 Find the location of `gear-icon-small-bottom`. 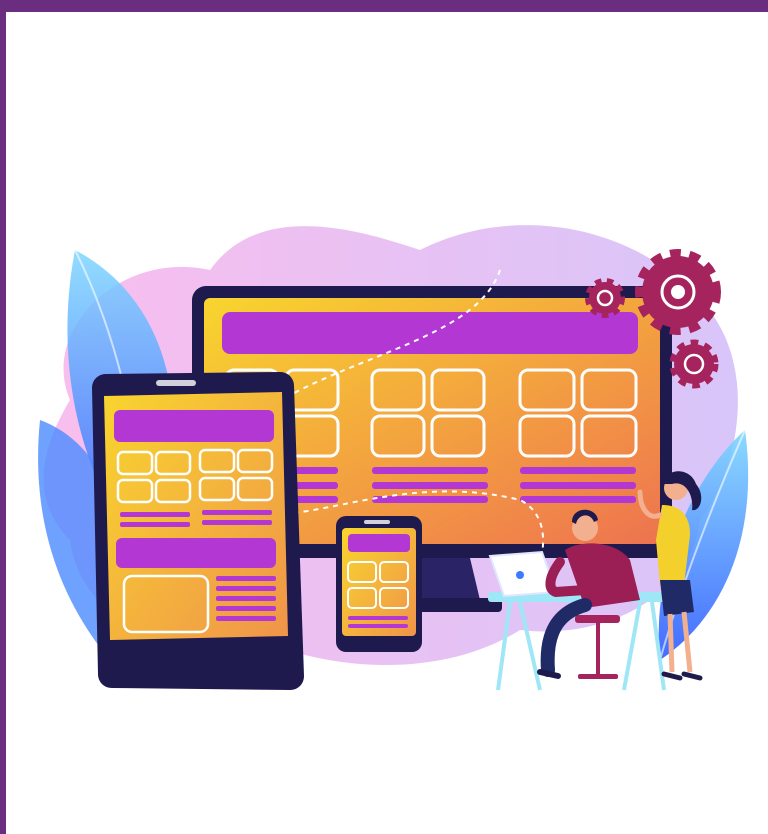

gear-icon-small-bottom is located at coordinates (694, 364).